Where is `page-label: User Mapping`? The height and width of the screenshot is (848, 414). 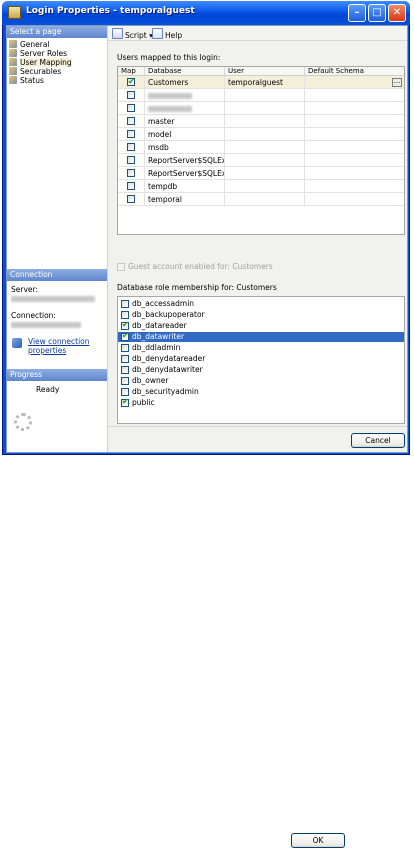 page-label: User Mapping is located at coordinates (46, 62).